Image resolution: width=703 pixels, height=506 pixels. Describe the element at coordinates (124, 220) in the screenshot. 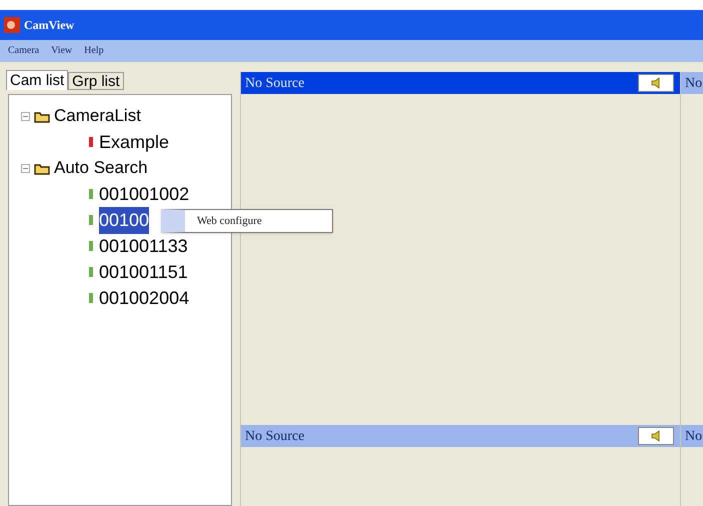

I see `tree-item: 00100` at that location.